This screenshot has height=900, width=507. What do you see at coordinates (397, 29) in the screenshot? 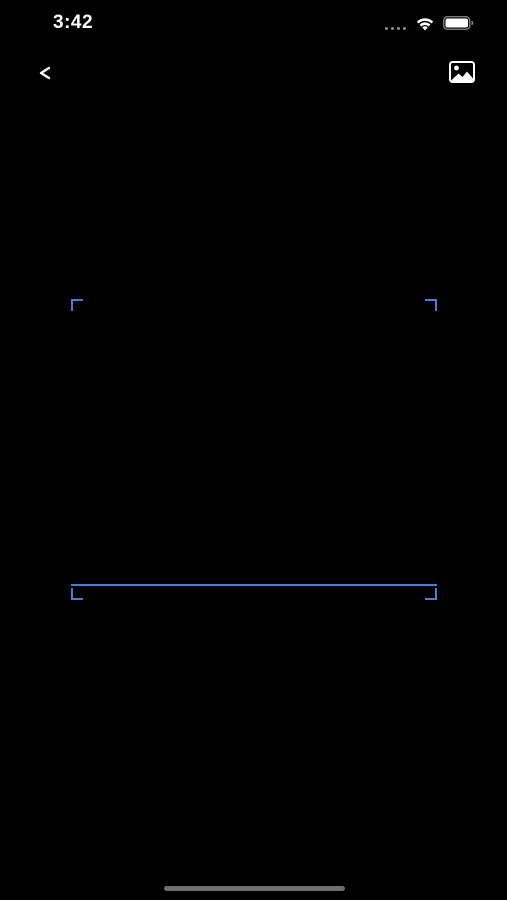
I see `cellular-signal-icon` at bounding box center [397, 29].